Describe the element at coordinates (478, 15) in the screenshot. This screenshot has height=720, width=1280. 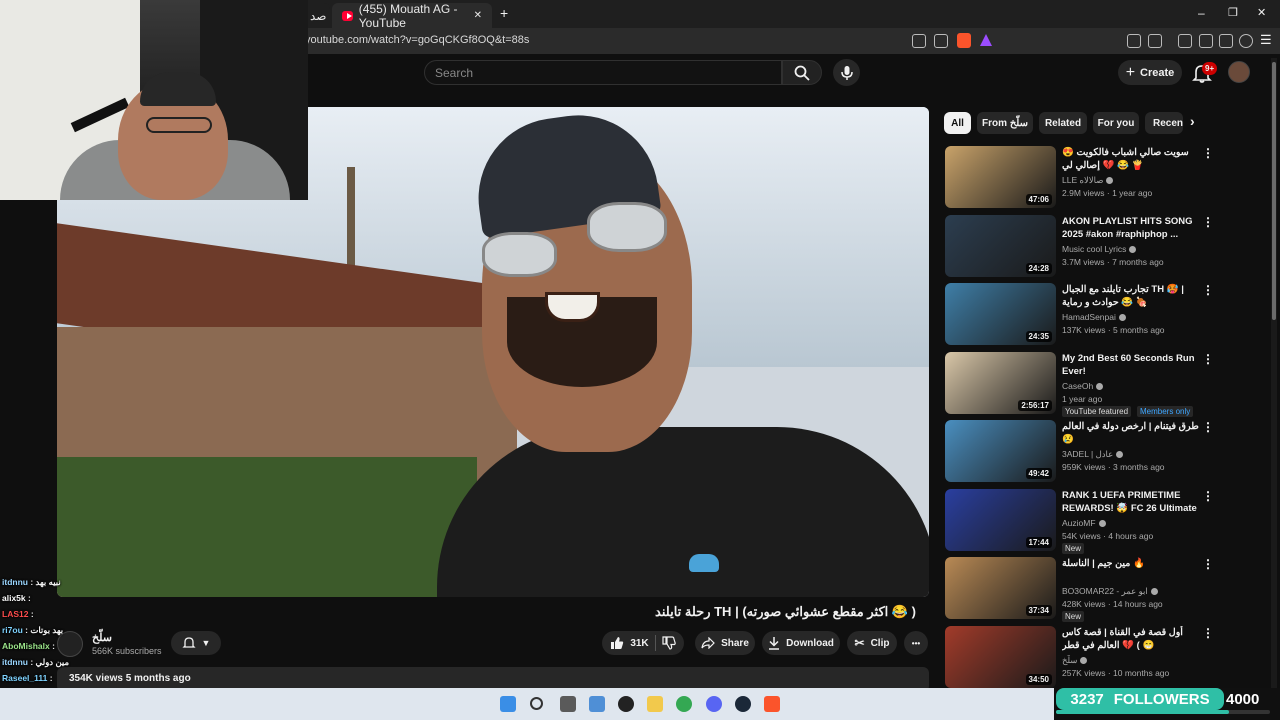
I see `tab-close-icon: ✕` at that location.